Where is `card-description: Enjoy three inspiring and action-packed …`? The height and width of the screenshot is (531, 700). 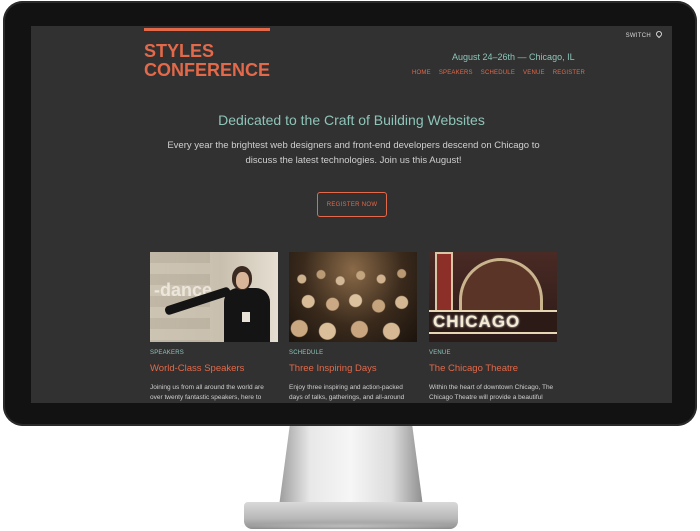 card-description: Enjoy three inspiring and action-packed … is located at coordinates (347, 392).